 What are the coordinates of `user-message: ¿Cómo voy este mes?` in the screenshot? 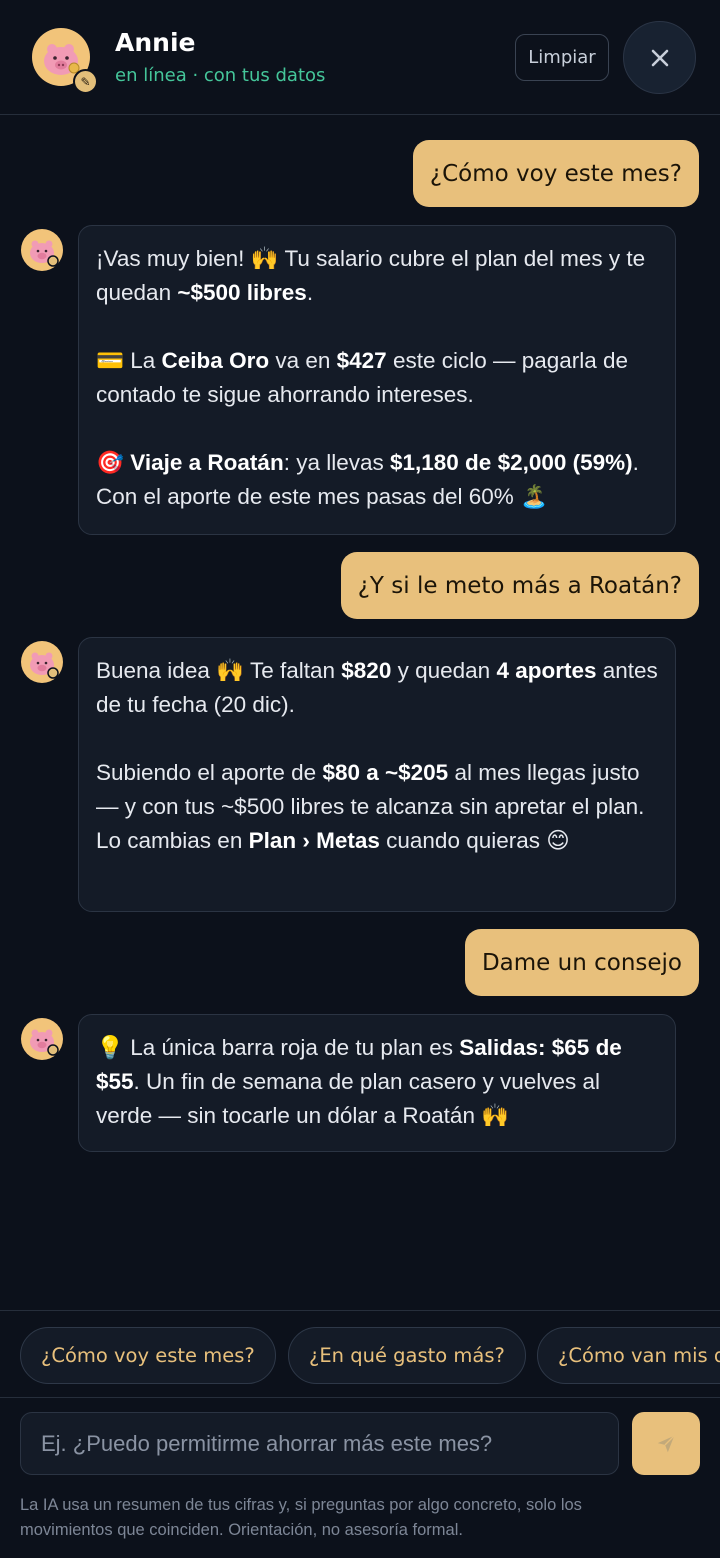 It's located at (555, 173).